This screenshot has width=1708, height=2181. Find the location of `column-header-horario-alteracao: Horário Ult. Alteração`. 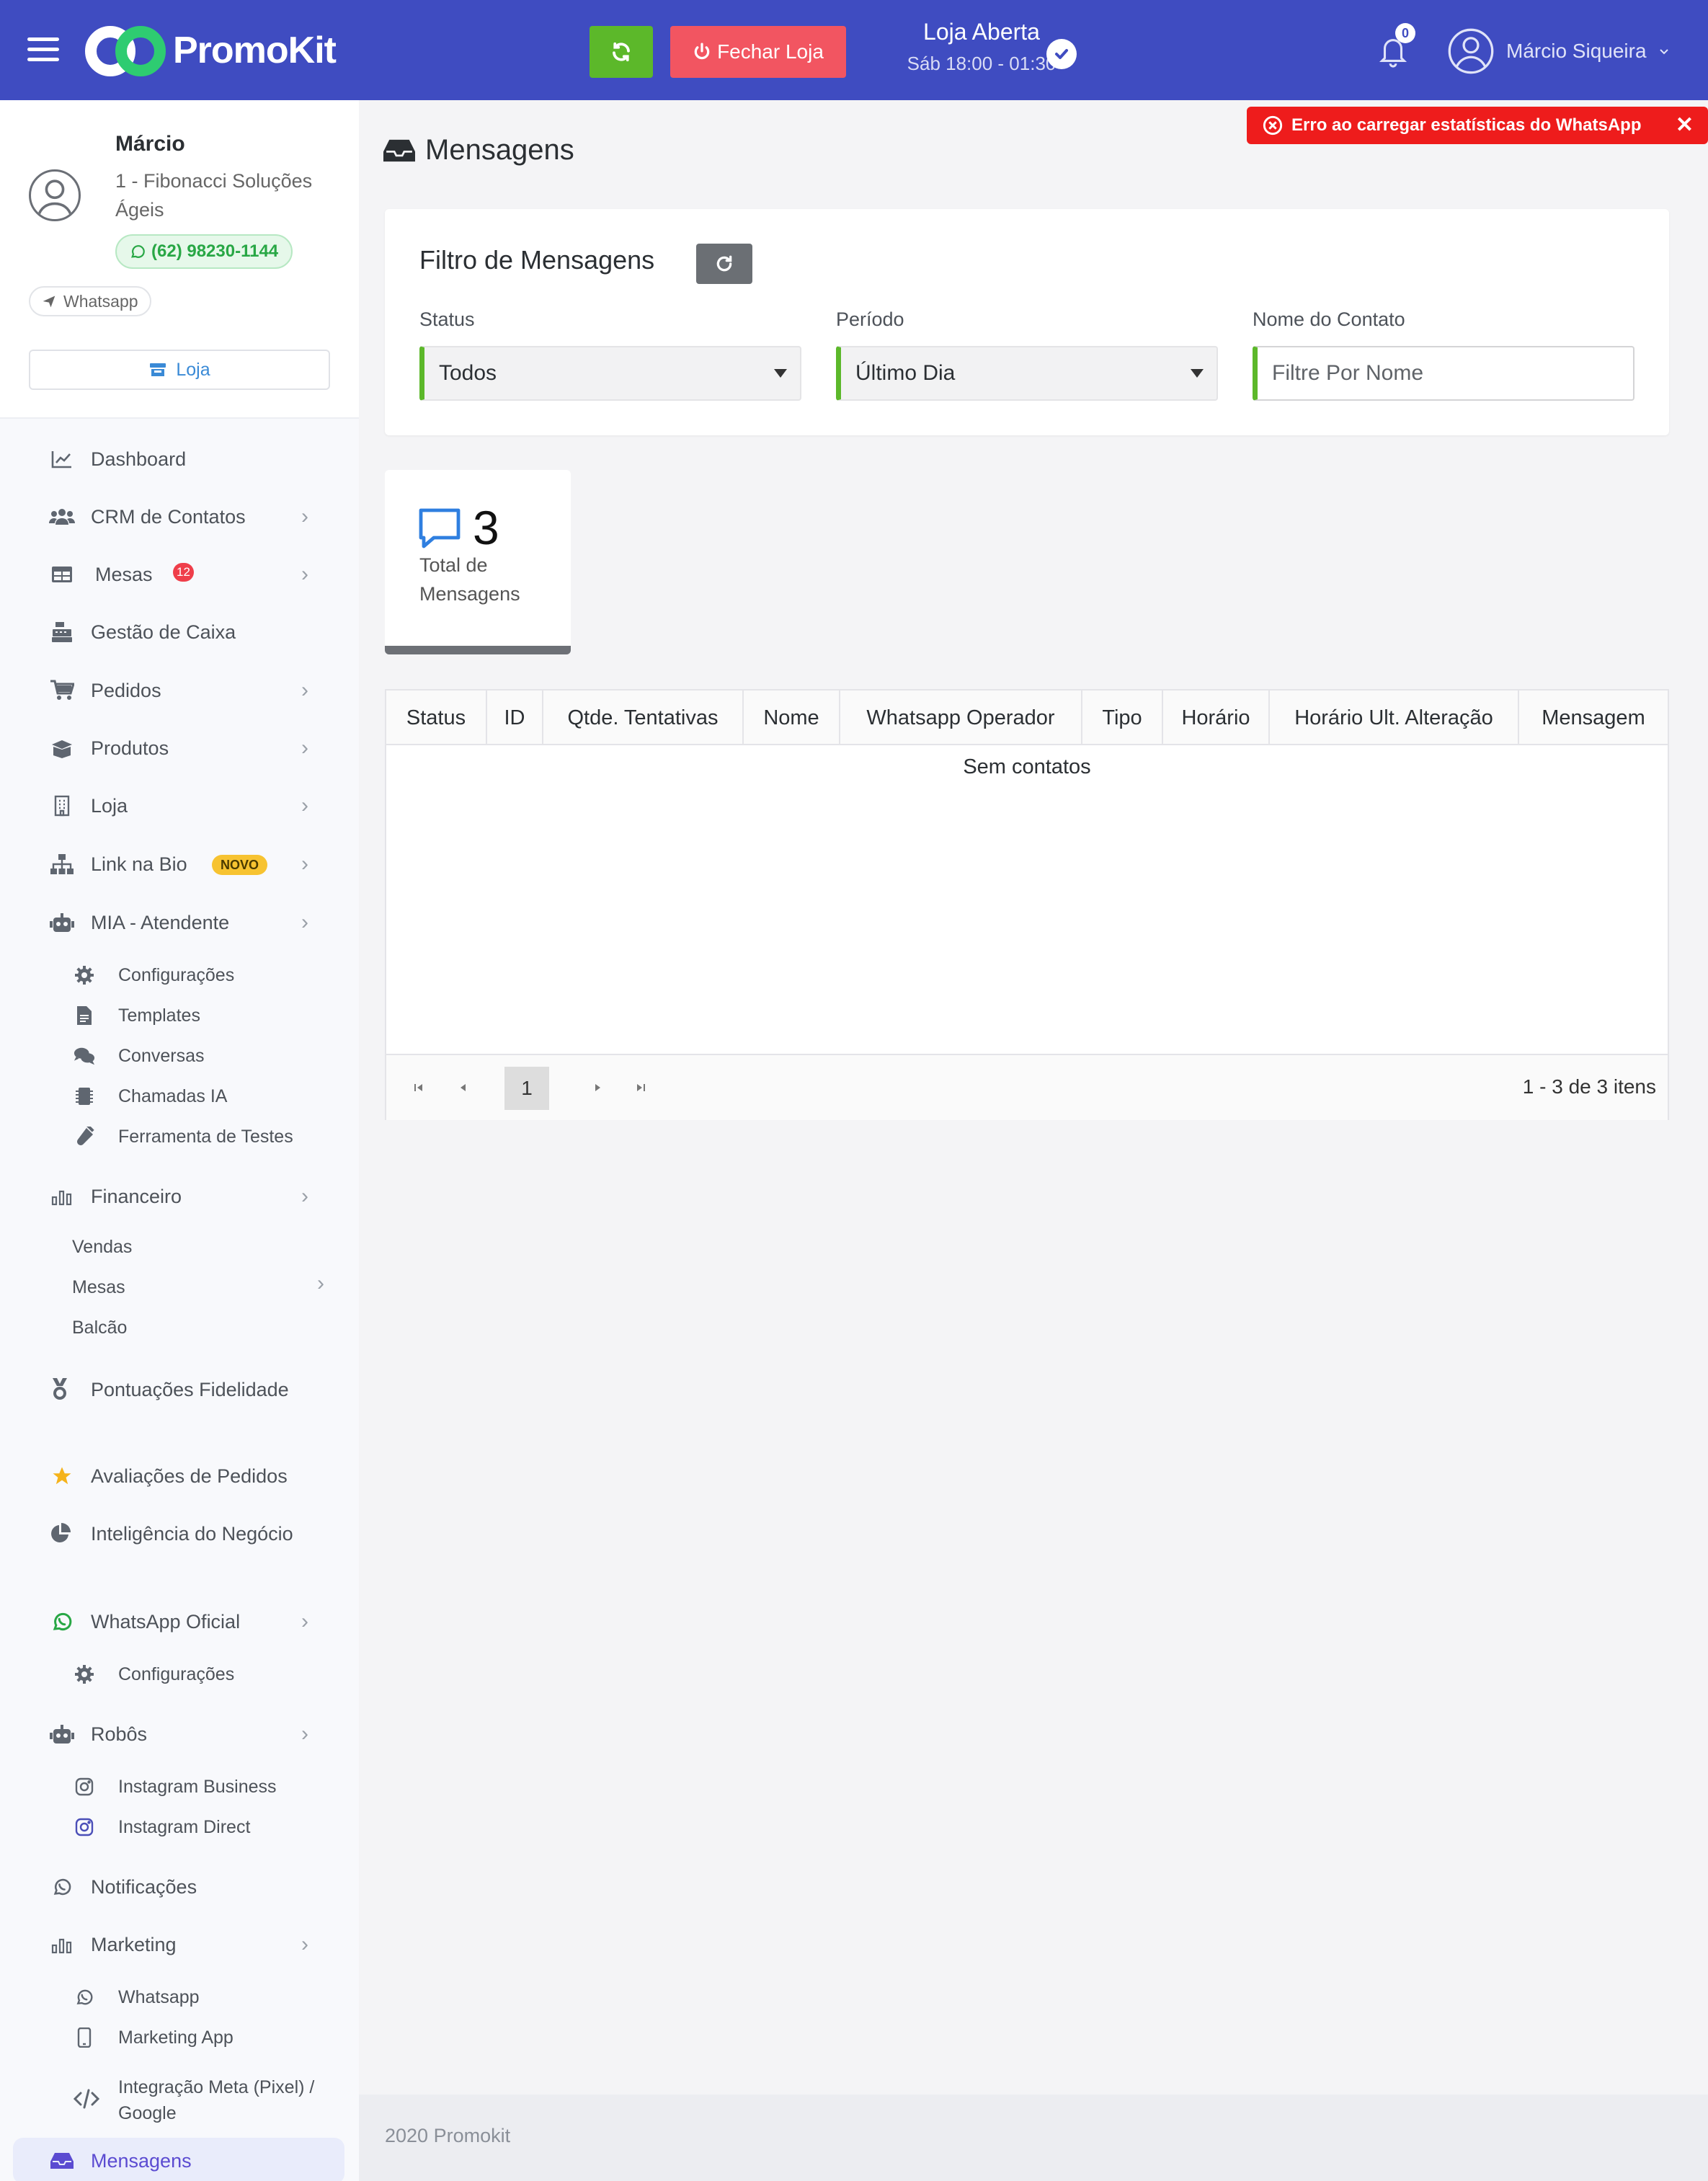

column-header-horario-alteracao: Horário Ult. Alteração is located at coordinates (1394, 717).